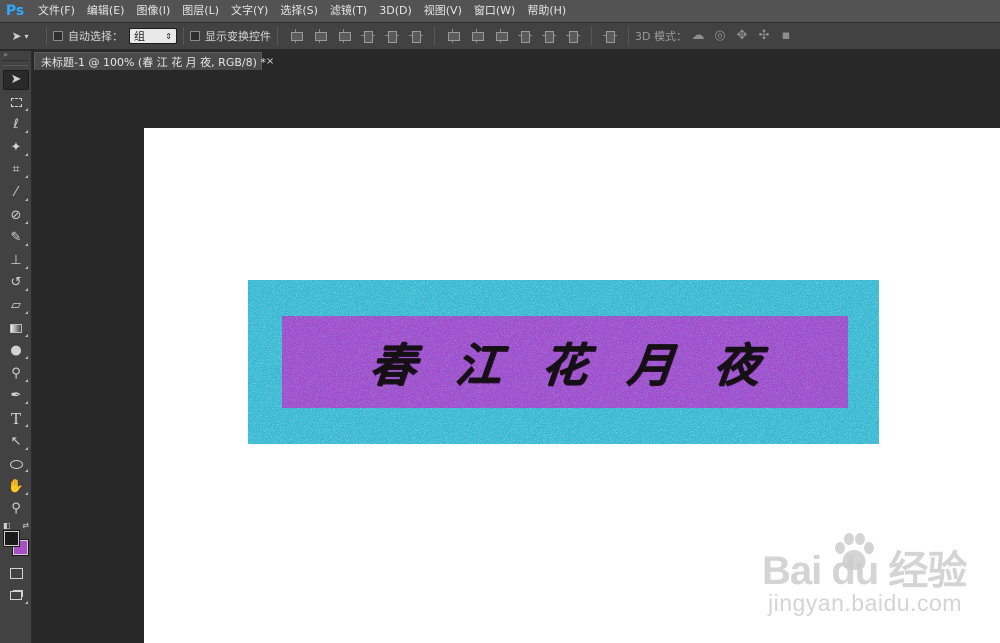 This screenshot has height=643, width=1000. Describe the element at coordinates (16, 148) in the screenshot. I see `magic-wand-tool: ✦` at that location.